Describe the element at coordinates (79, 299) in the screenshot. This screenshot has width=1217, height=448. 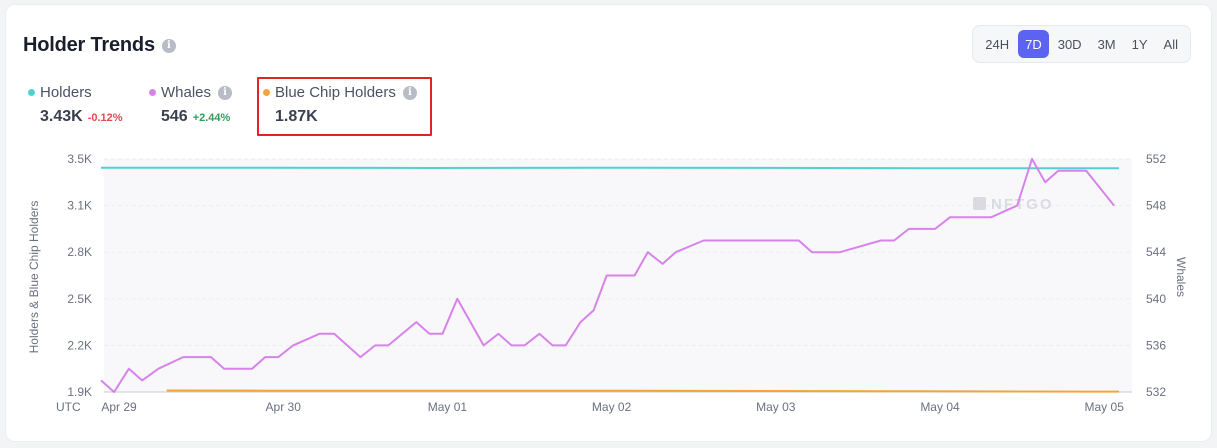
I see `y-left-tick-label: 2.5K` at that location.